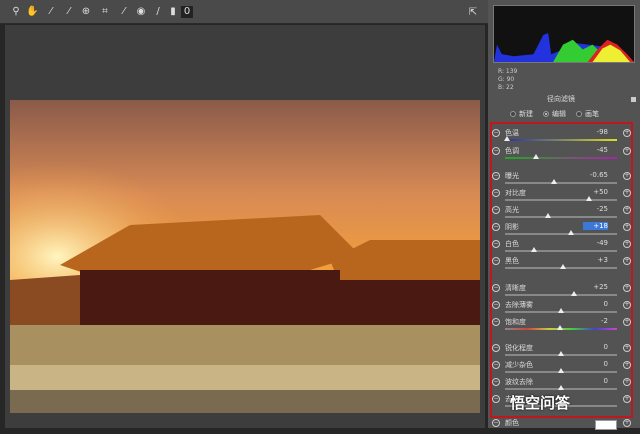  I want to click on crop-icon: ⌗, so click(105, 12).